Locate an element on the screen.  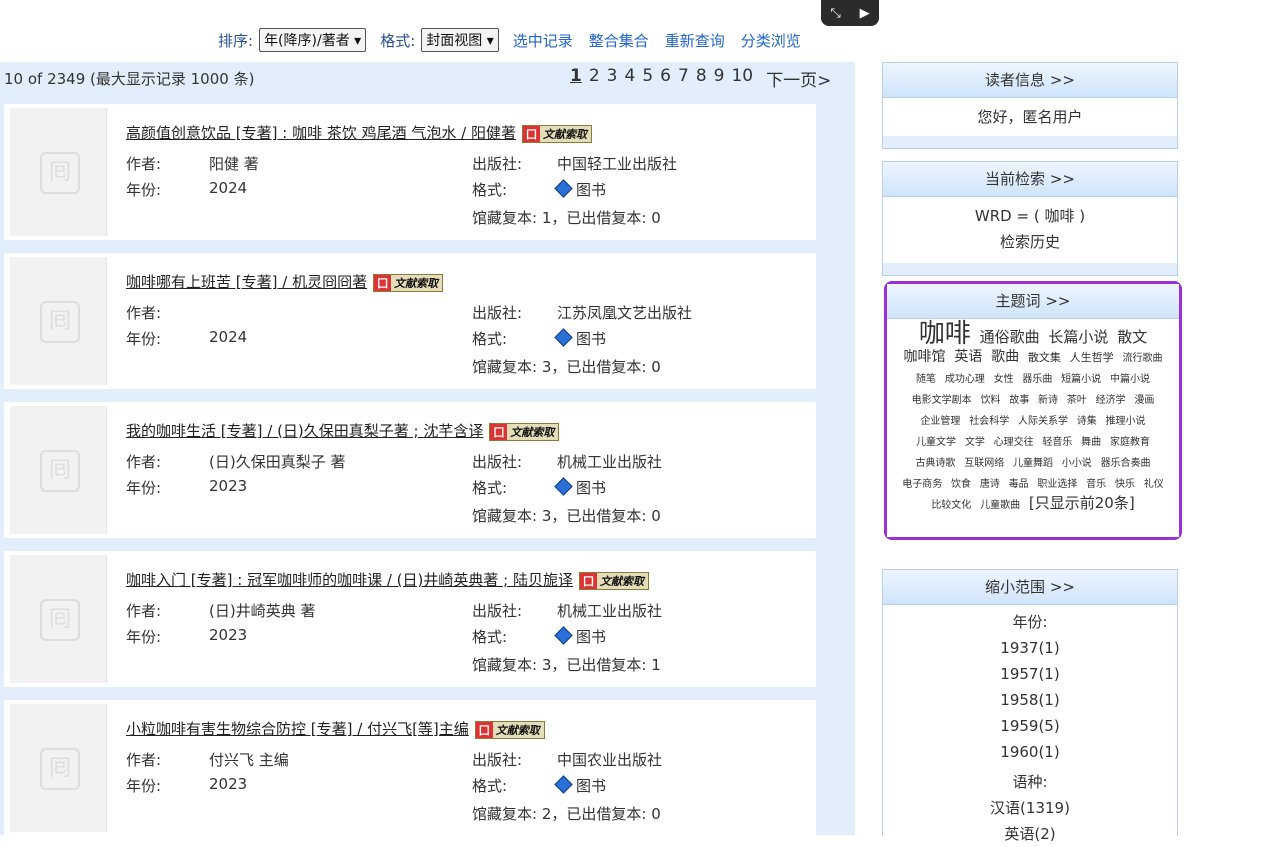
subject-term-link: 流行歌曲 is located at coordinates (1142, 358).